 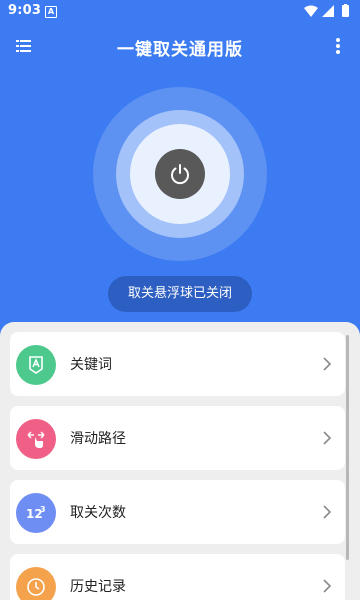 I want to click on swipe-path-icon, so click(x=36, y=439).